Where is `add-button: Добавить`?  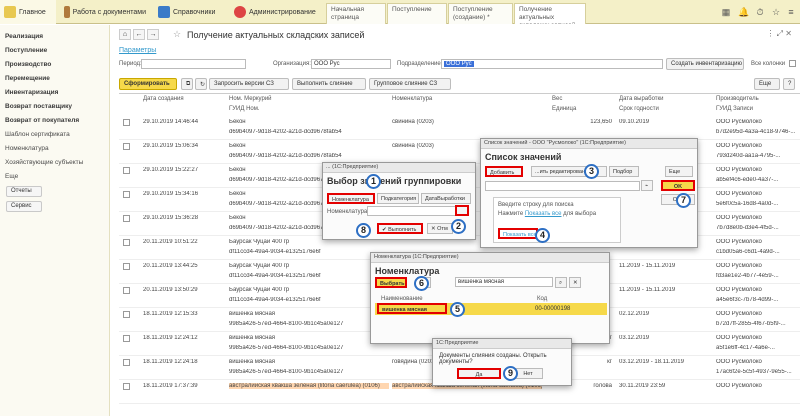 add-button: Добавить is located at coordinates (504, 171).